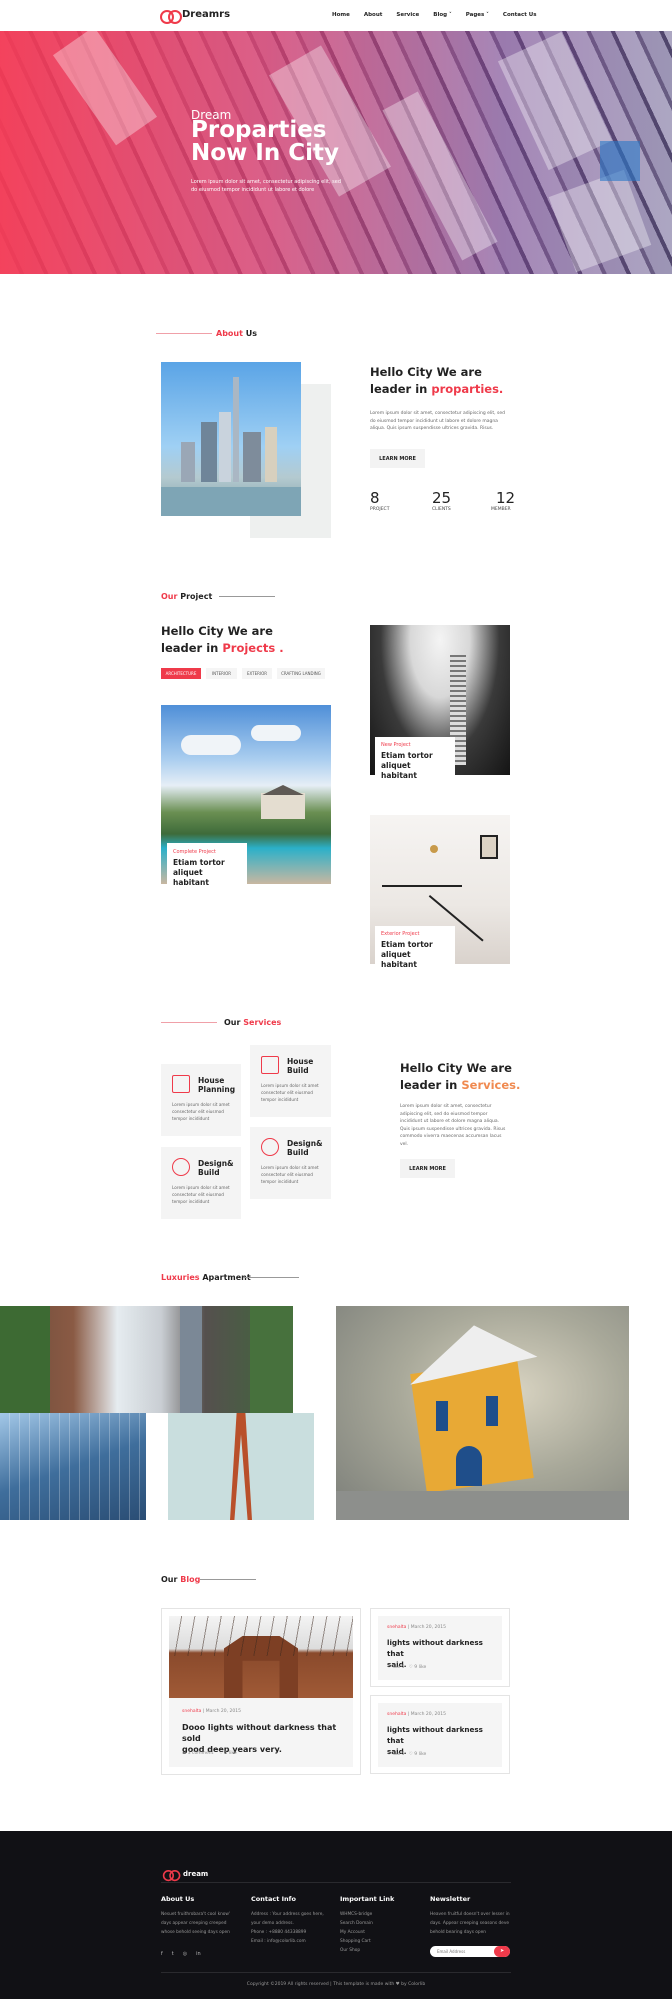 This screenshot has width=672, height=1999. I want to click on brand-logo: Dreamrs, so click(195, 16).